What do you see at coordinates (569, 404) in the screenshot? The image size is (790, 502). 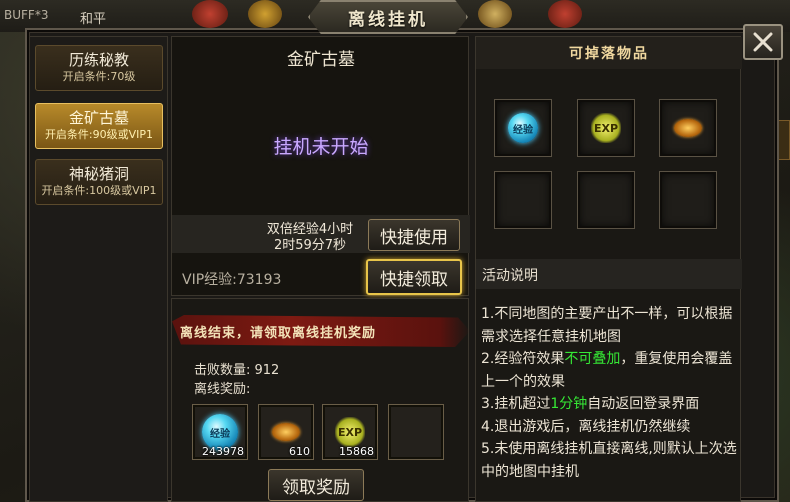 I see `rule-highlight: 1分钟` at bounding box center [569, 404].